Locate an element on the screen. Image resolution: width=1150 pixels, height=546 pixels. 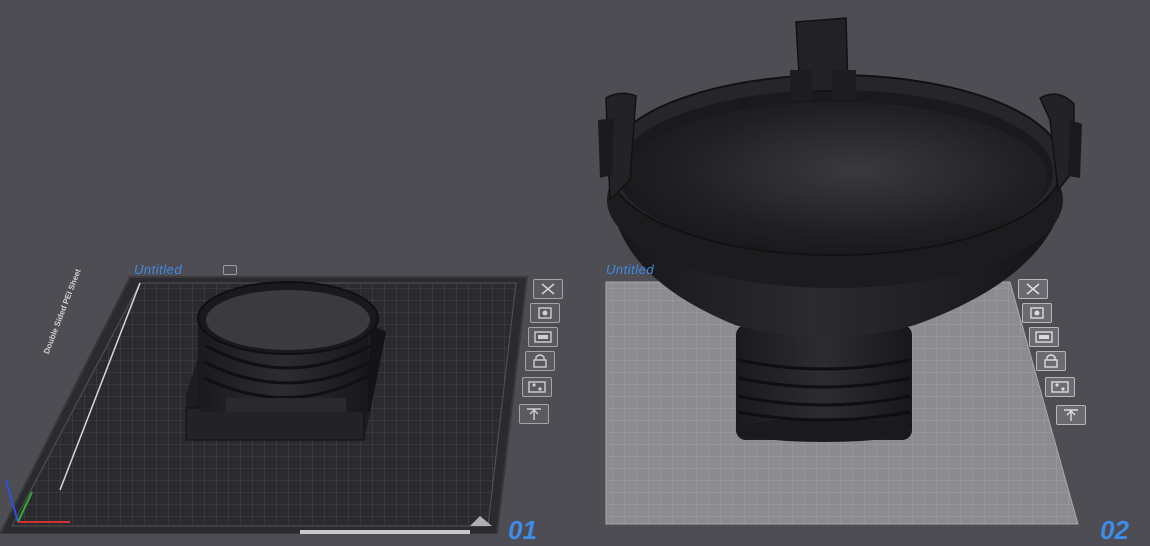
plate-2-index: 02 is located at coordinates (1114, 530).